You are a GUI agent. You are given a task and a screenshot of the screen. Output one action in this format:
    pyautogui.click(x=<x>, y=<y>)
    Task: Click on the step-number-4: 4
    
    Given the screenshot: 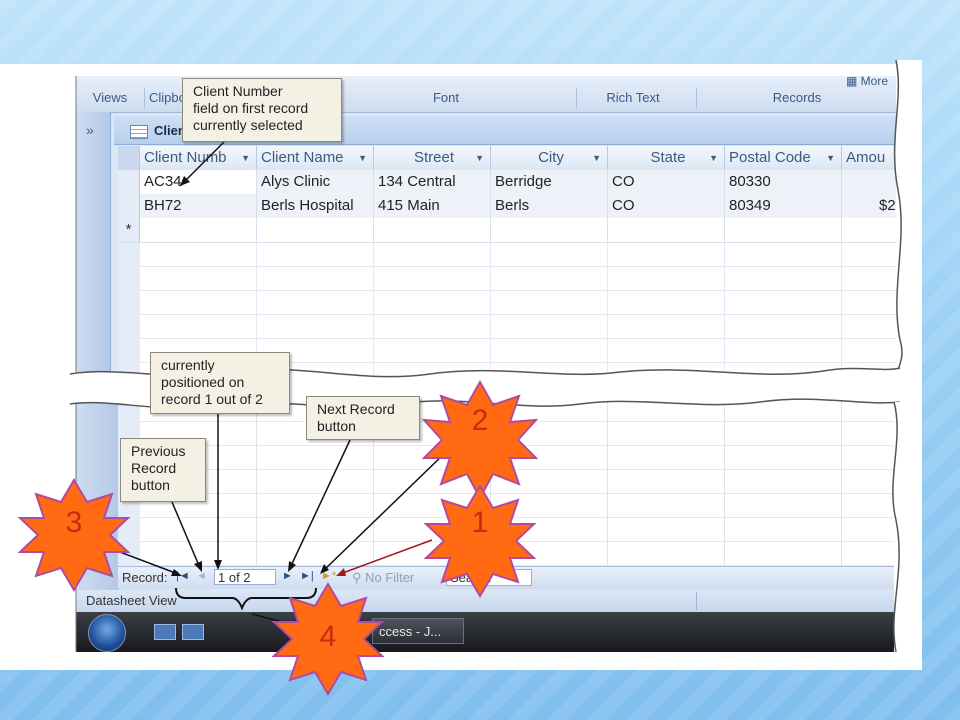 What is the action you would take?
    pyautogui.click(x=328, y=636)
    